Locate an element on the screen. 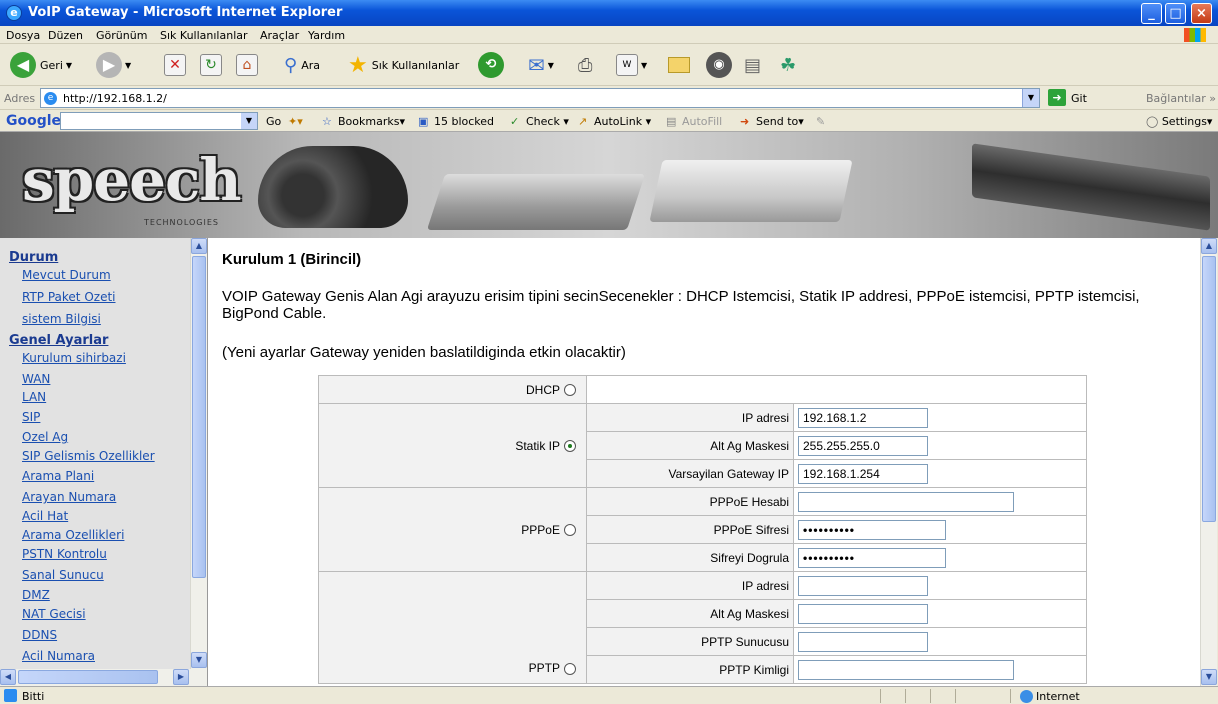  scroll-up-icon: ▲ is located at coordinates (199, 246).